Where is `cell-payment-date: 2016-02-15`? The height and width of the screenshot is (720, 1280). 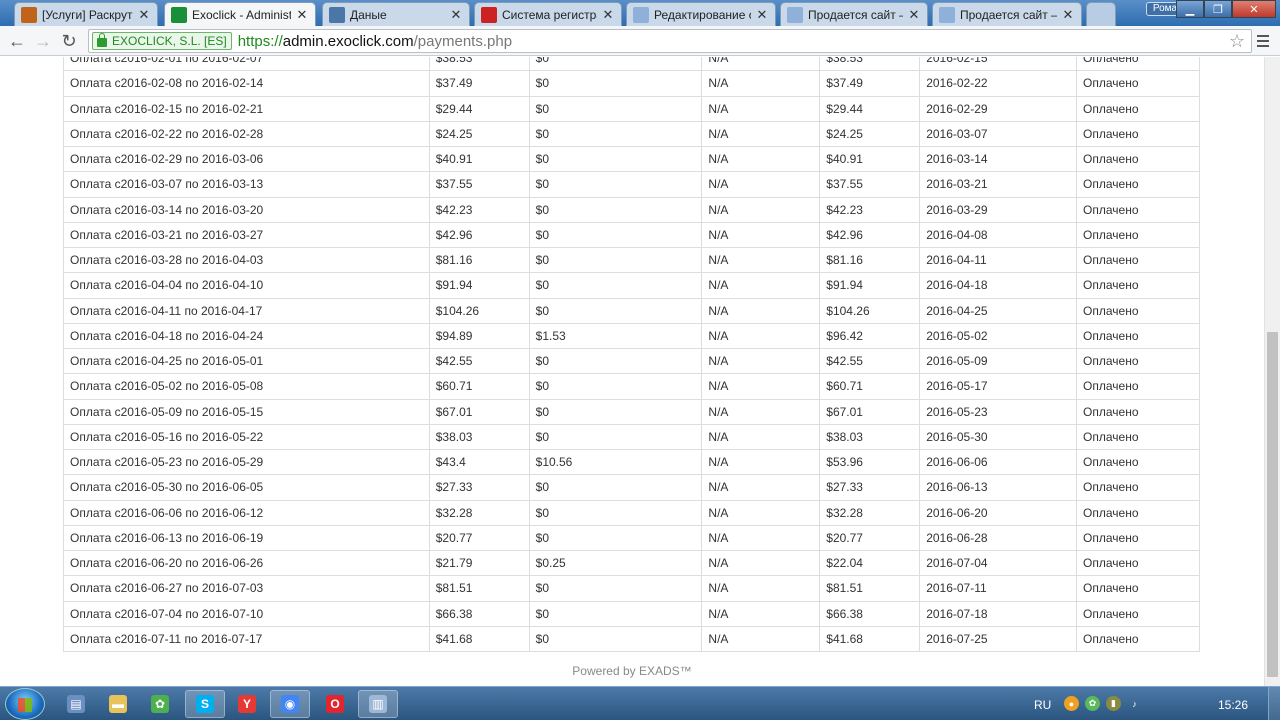
cell-payment-date: 2016-02-15 is located at coordinates (998, 64).